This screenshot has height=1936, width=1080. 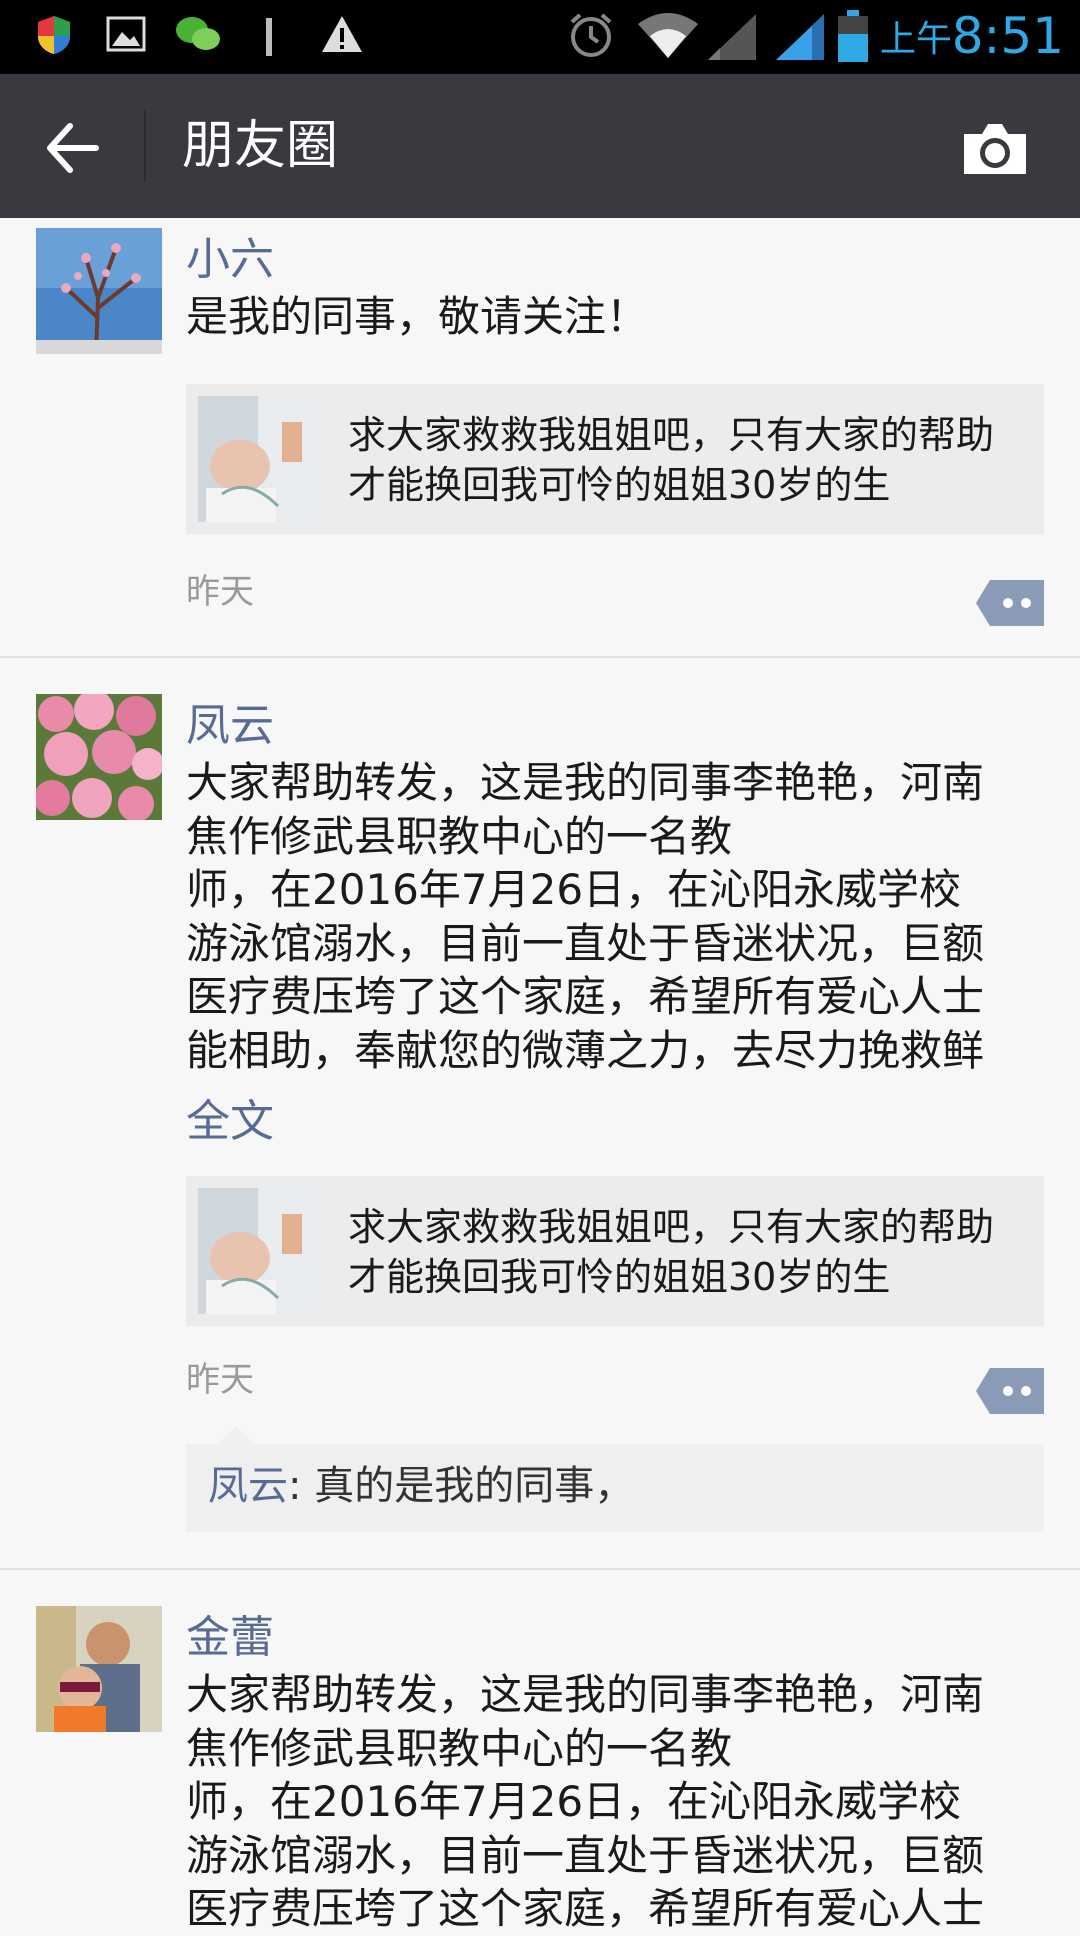 I want to click on comment-author: 凤云, so click(x=248, y=1486).